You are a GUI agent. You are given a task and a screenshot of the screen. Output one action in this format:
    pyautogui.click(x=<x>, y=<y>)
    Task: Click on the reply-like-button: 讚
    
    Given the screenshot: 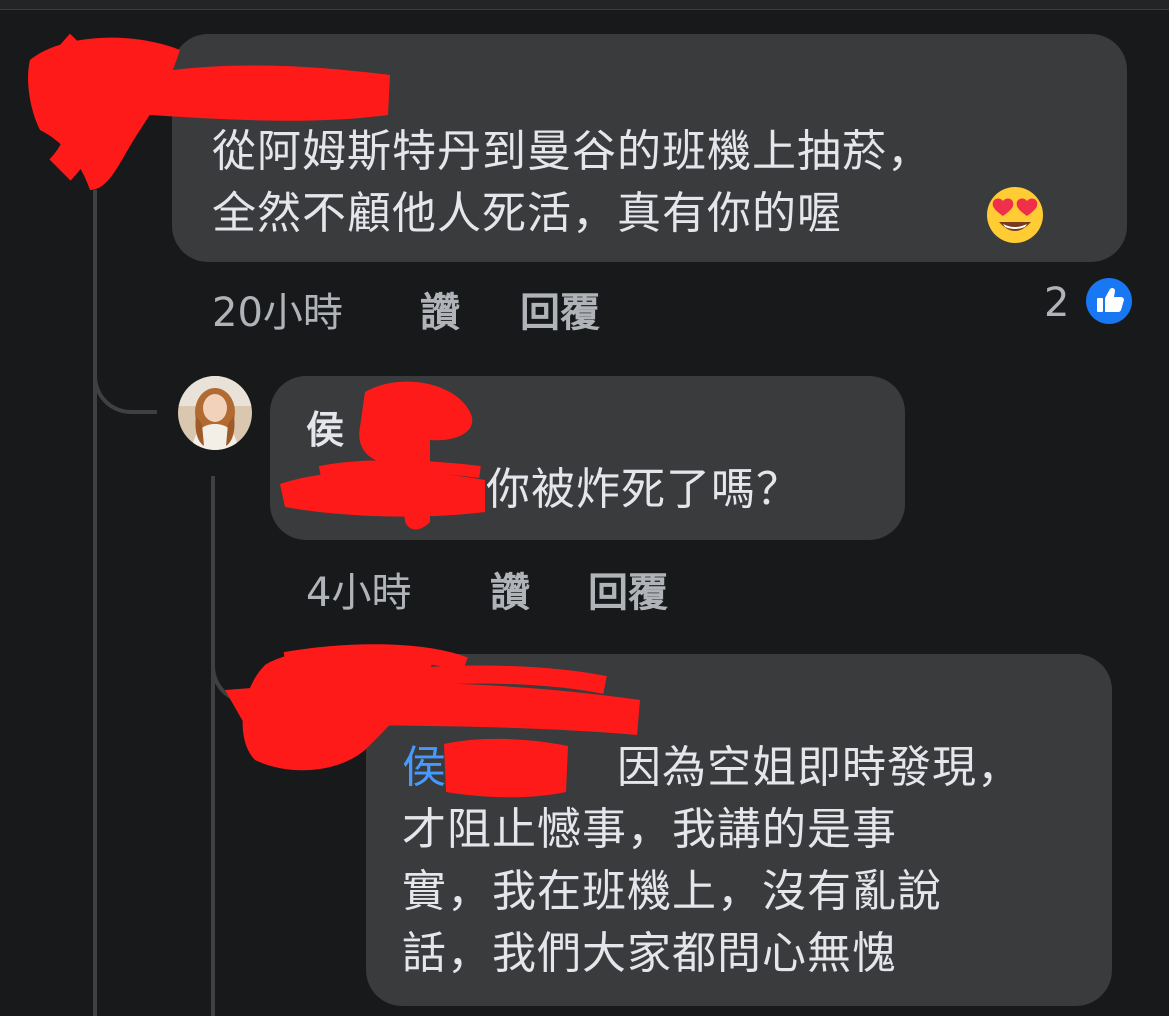 What is the action you would take?
    pyautogui.click(x=510, y=589)
    